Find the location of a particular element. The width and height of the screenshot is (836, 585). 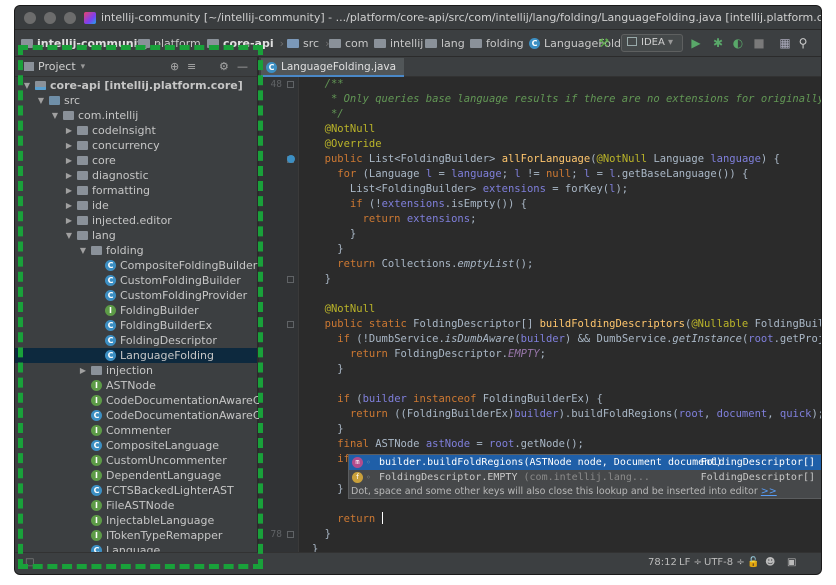

tree-item: ▶ codeInsight is located at coordinates (136, 130).